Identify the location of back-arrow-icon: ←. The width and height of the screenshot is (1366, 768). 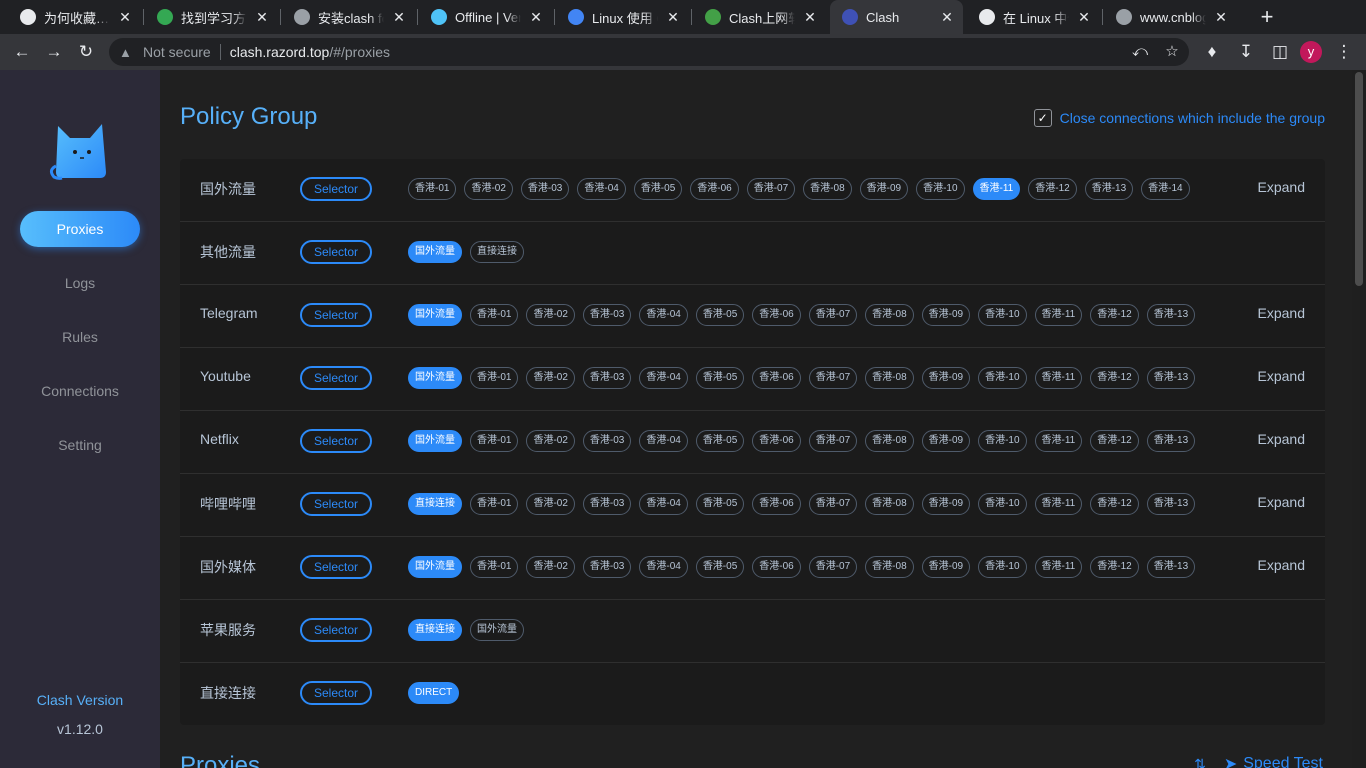
(22, 52).